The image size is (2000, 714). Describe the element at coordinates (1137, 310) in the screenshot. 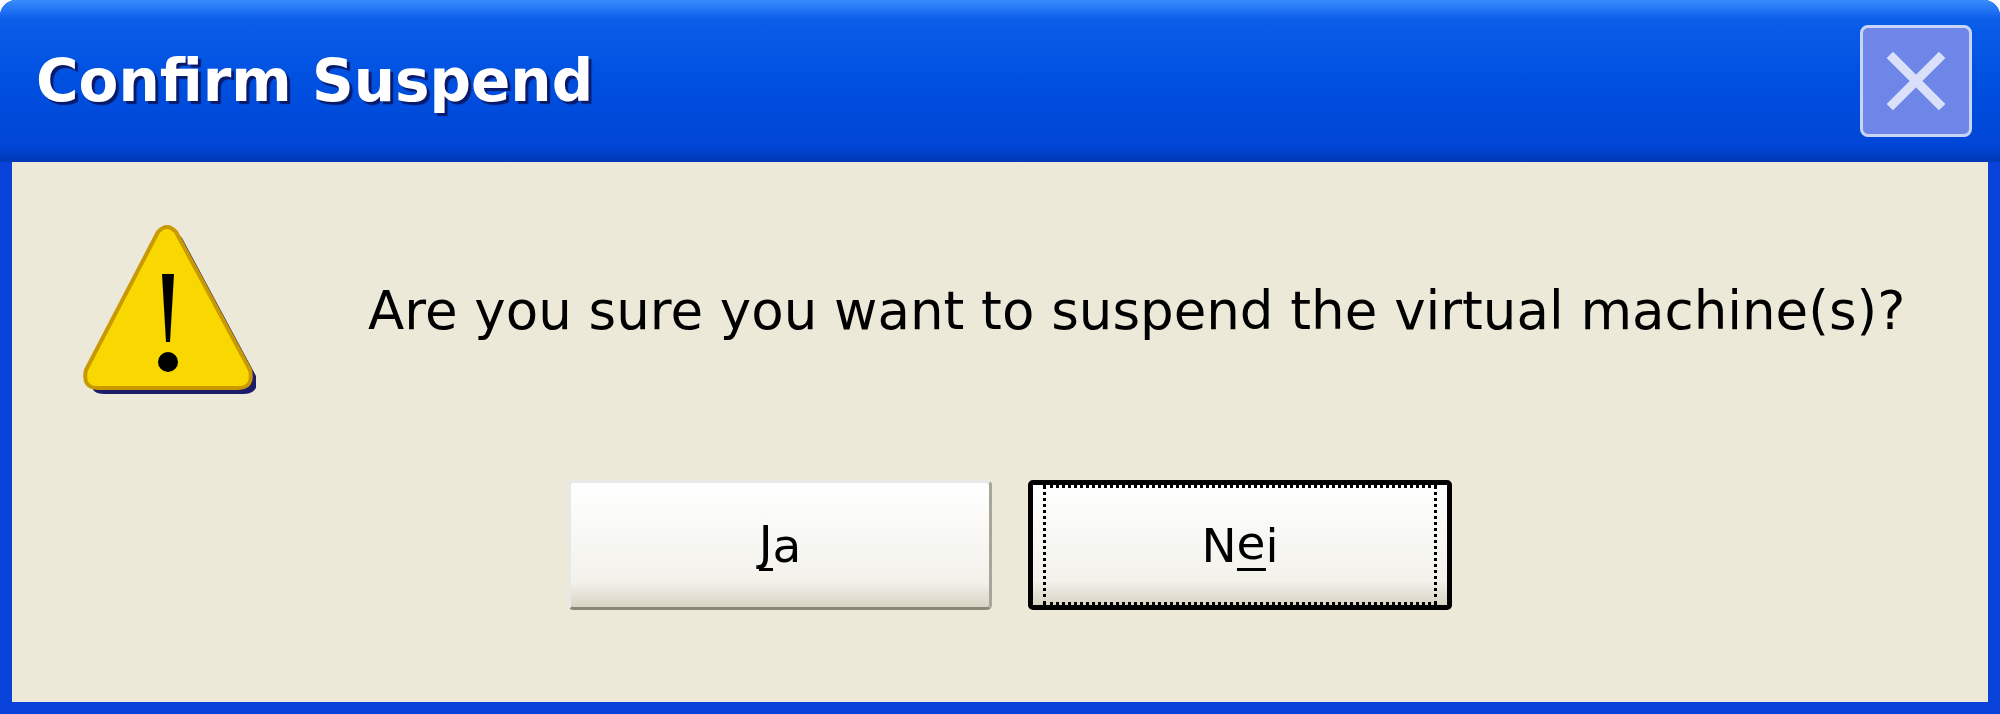

I see `message-text: Are you sure you want to suspend the virtual machine(s)?` at that location.